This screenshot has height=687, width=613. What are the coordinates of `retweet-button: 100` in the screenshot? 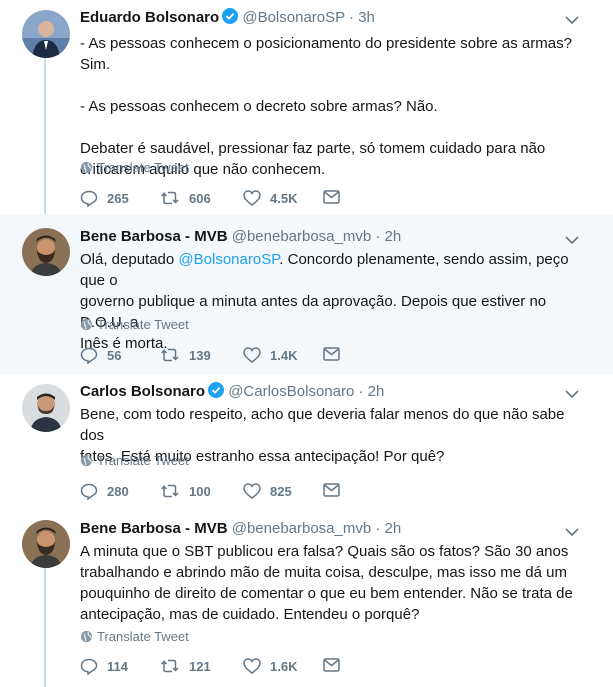 It's located at (185, 491).